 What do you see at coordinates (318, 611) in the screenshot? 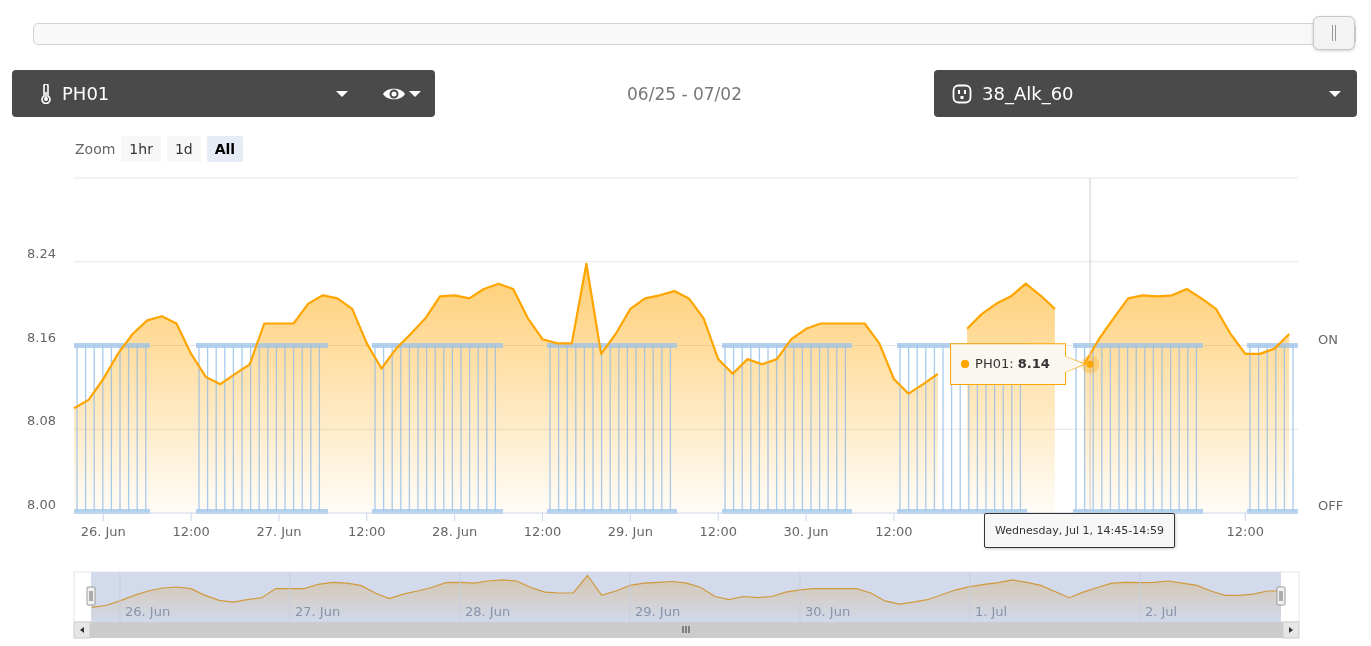
I see `navigator-label: 27. Jun` at bounding box center [318, 611].